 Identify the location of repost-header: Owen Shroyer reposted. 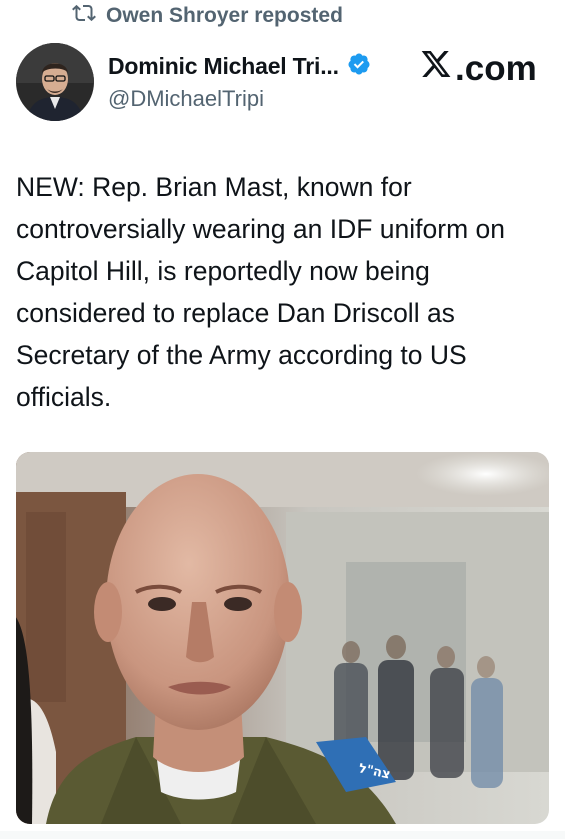
(207, 16).